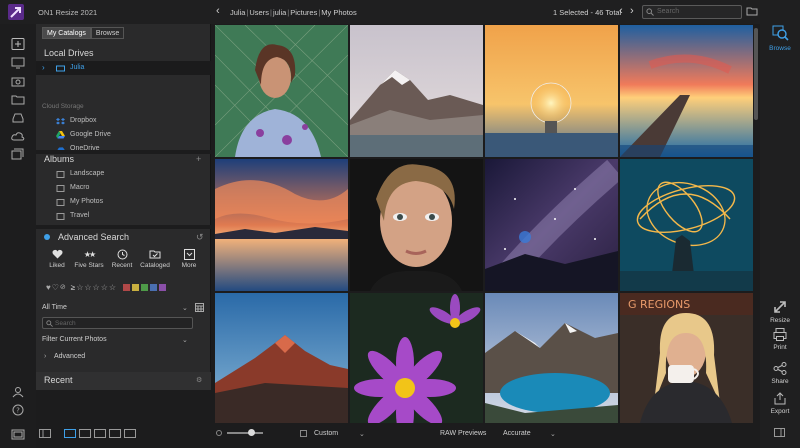  What do you see at coordinates (199, 307) in the screenshot?
I see `calendar-icon` at bounding box center [199, 307].